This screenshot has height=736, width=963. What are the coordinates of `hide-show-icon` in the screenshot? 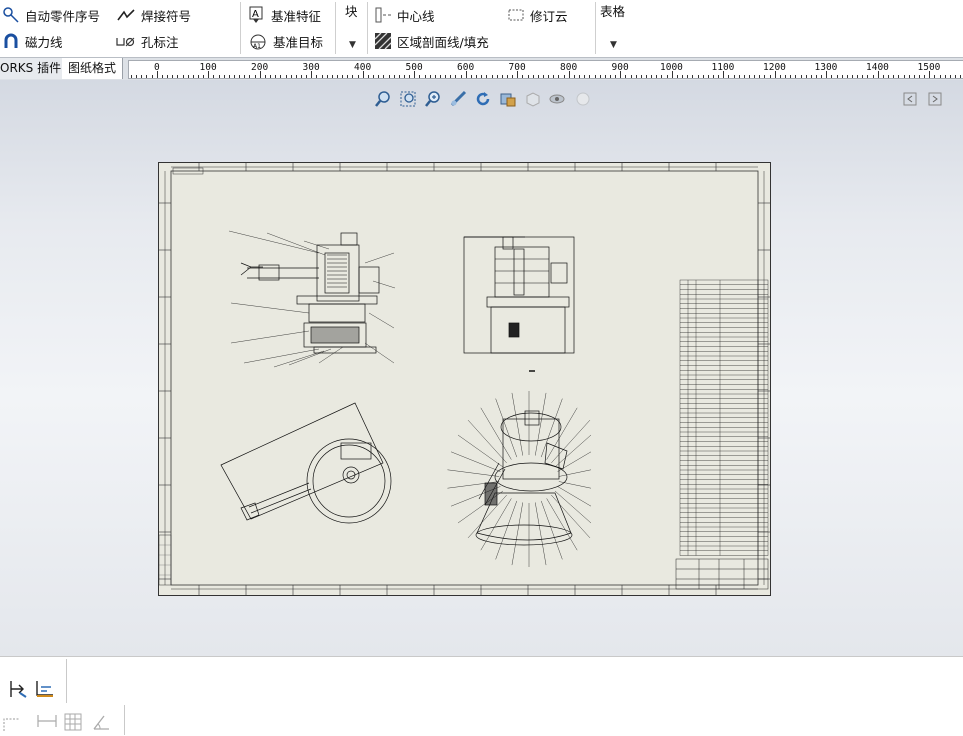 It's located at (558, 99).